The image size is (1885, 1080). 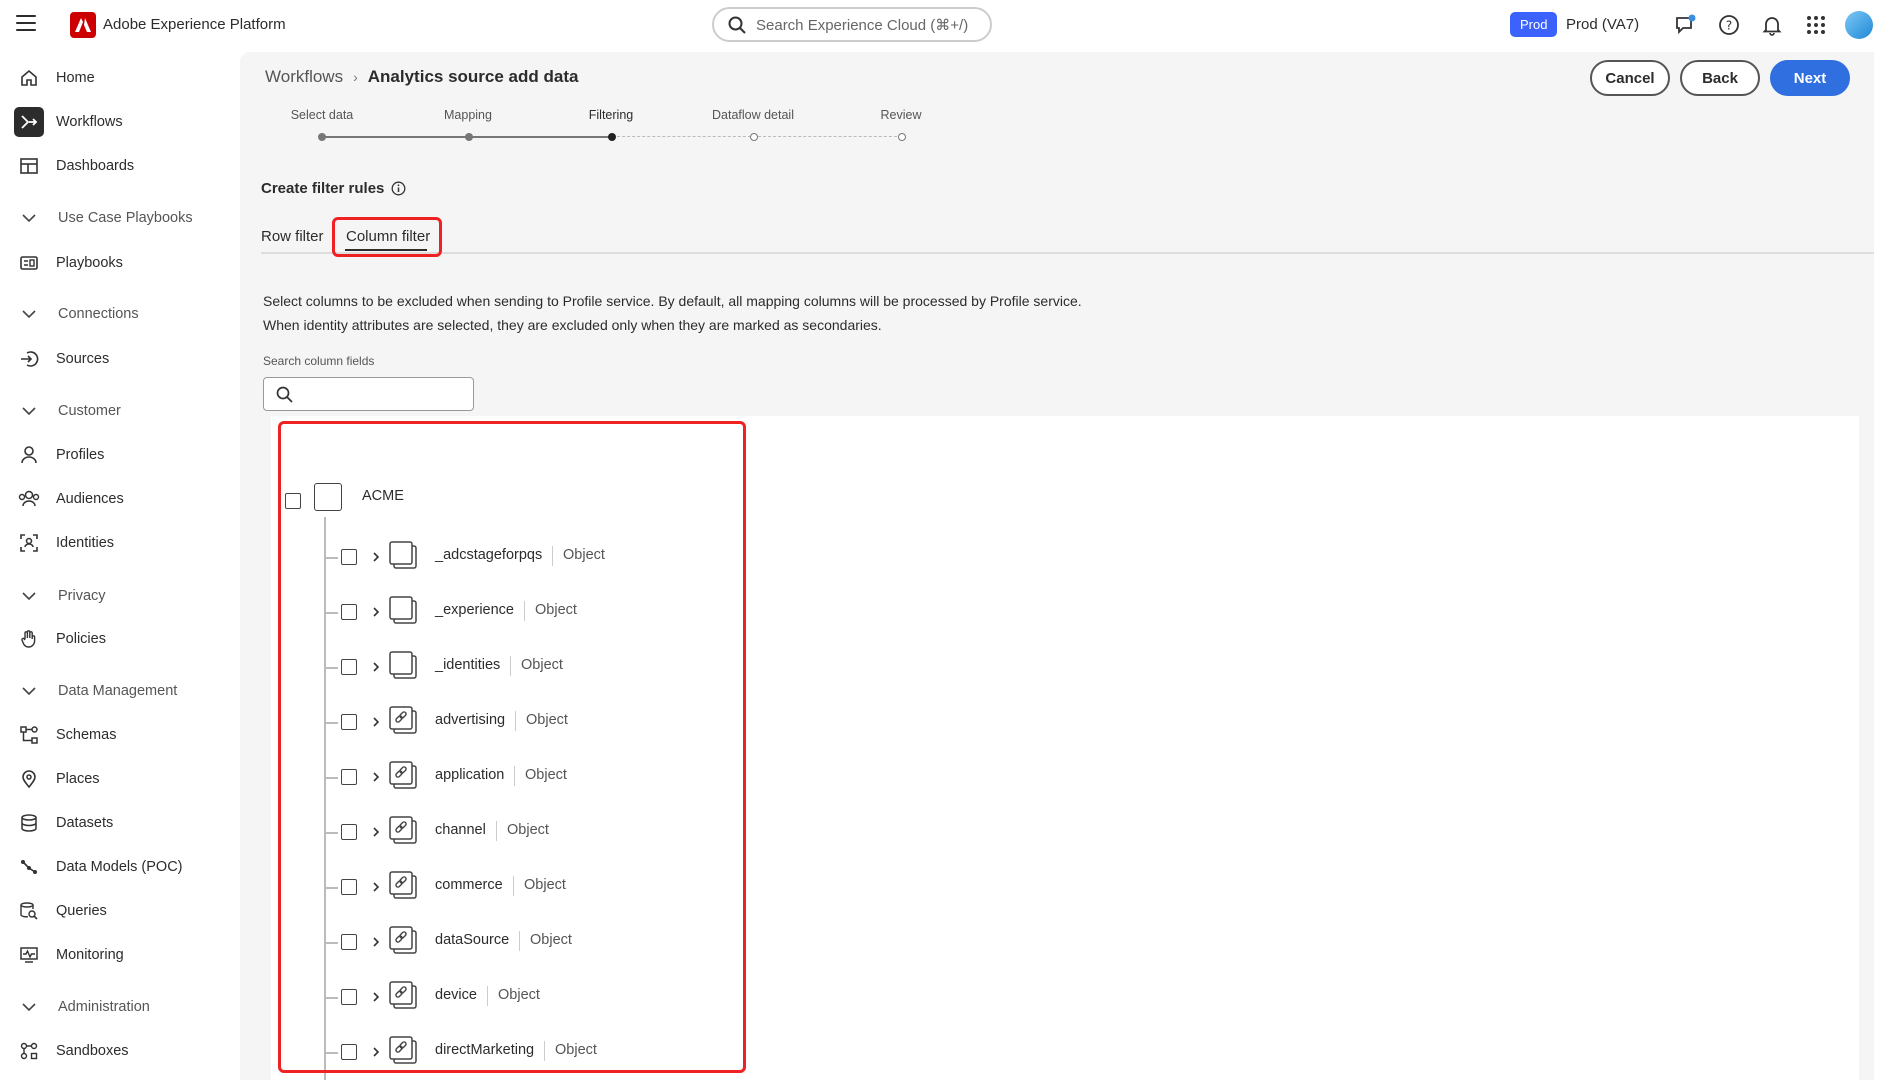 What do you see at coordinates (333, 188) in the screenshot?
I see `section-title: Create filter rules` at bounding box center [333, 188].